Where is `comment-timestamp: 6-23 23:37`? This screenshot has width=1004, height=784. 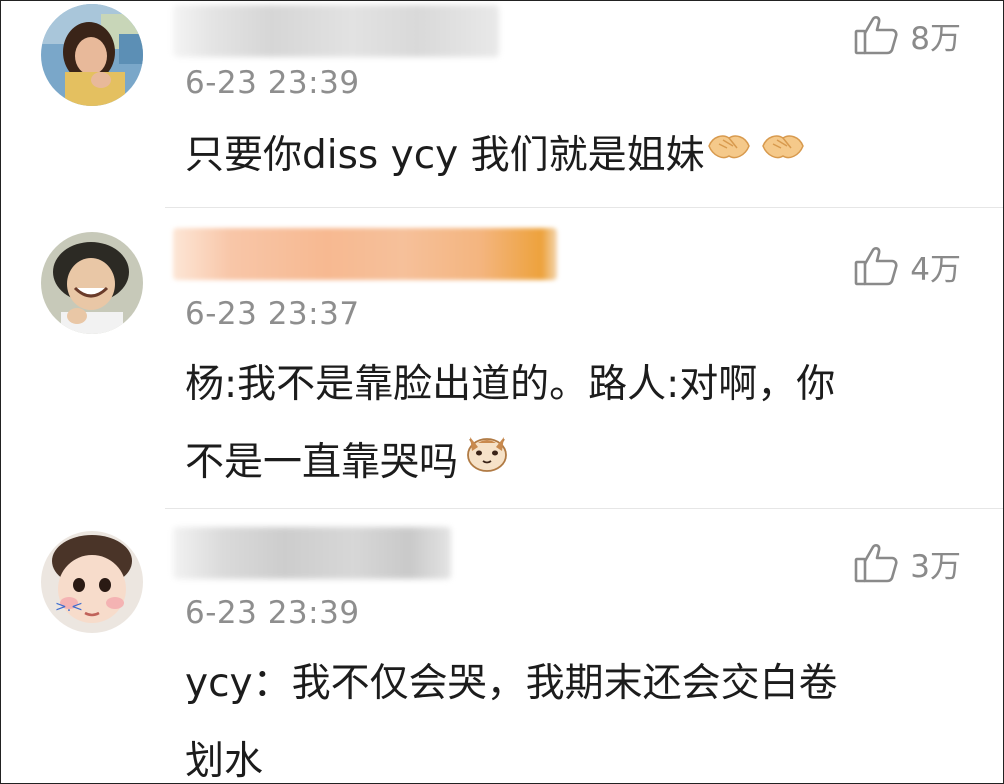
comment-timestamp: 6-23 23:37 is located at coordinates (272, 314).